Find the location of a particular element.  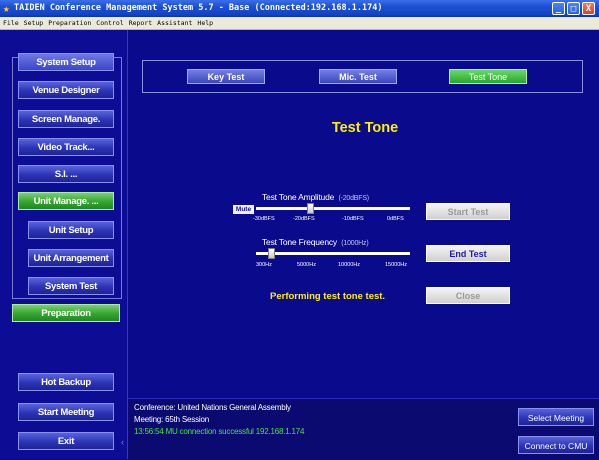

frequency-tick: 15000Hz is located at coordinates (396, 265).